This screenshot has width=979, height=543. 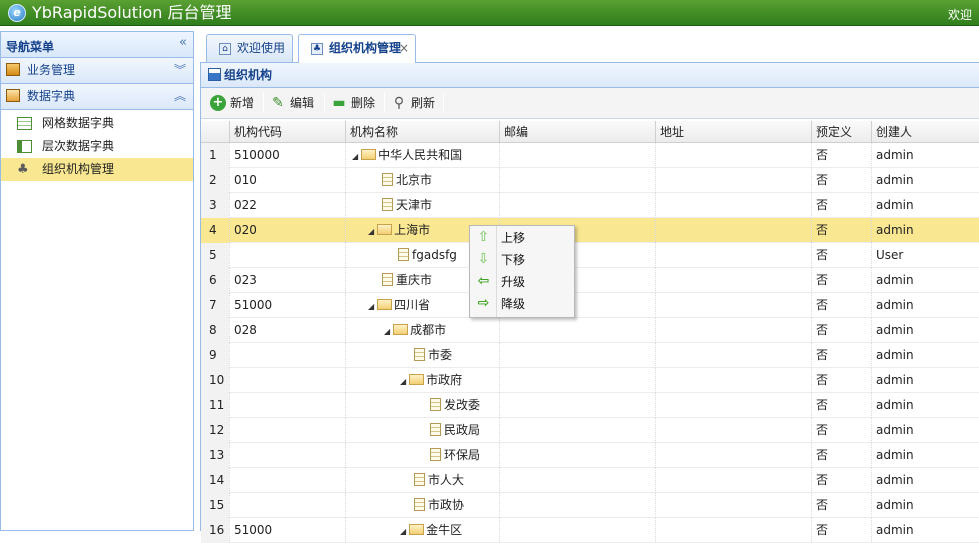 What do you see at coordinates (522, 260) in the screenshot?
I see `menu-item-move-down: ⇩ 下移` at bounding box center [522, 260].